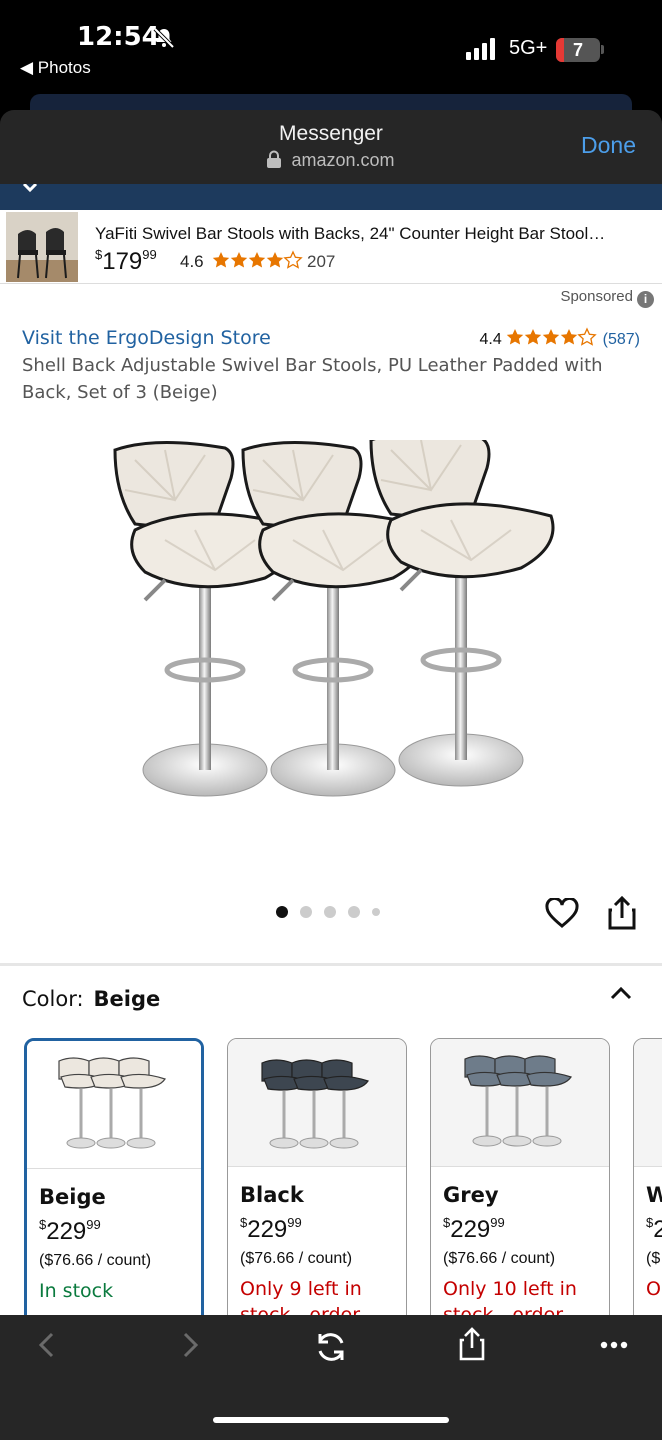 The height and width of the screenshot is (1440, 662). Describe the element at coordinates (621, 993) in the screenshot. I see `chevron-up-icon` at that location.